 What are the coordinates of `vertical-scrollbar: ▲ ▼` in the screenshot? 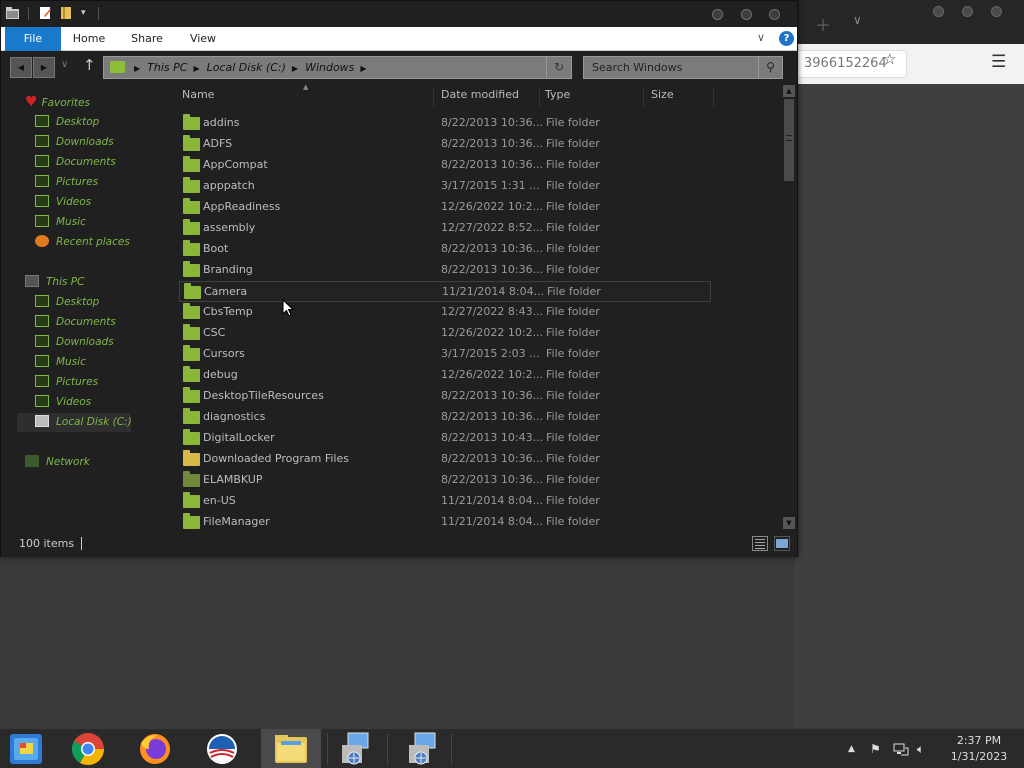 It's located at (789, 307).